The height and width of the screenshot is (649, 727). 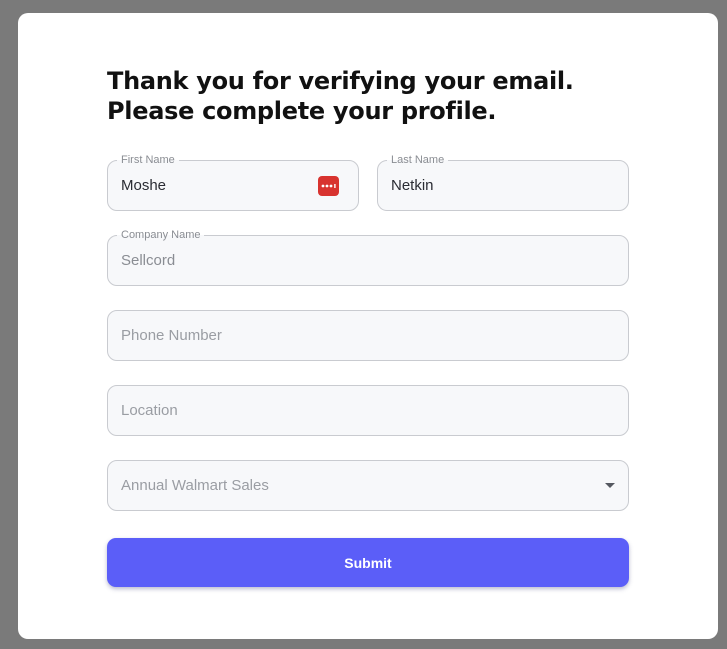 I want to click on first-name-label: First Name, so click(x=148, y=160).